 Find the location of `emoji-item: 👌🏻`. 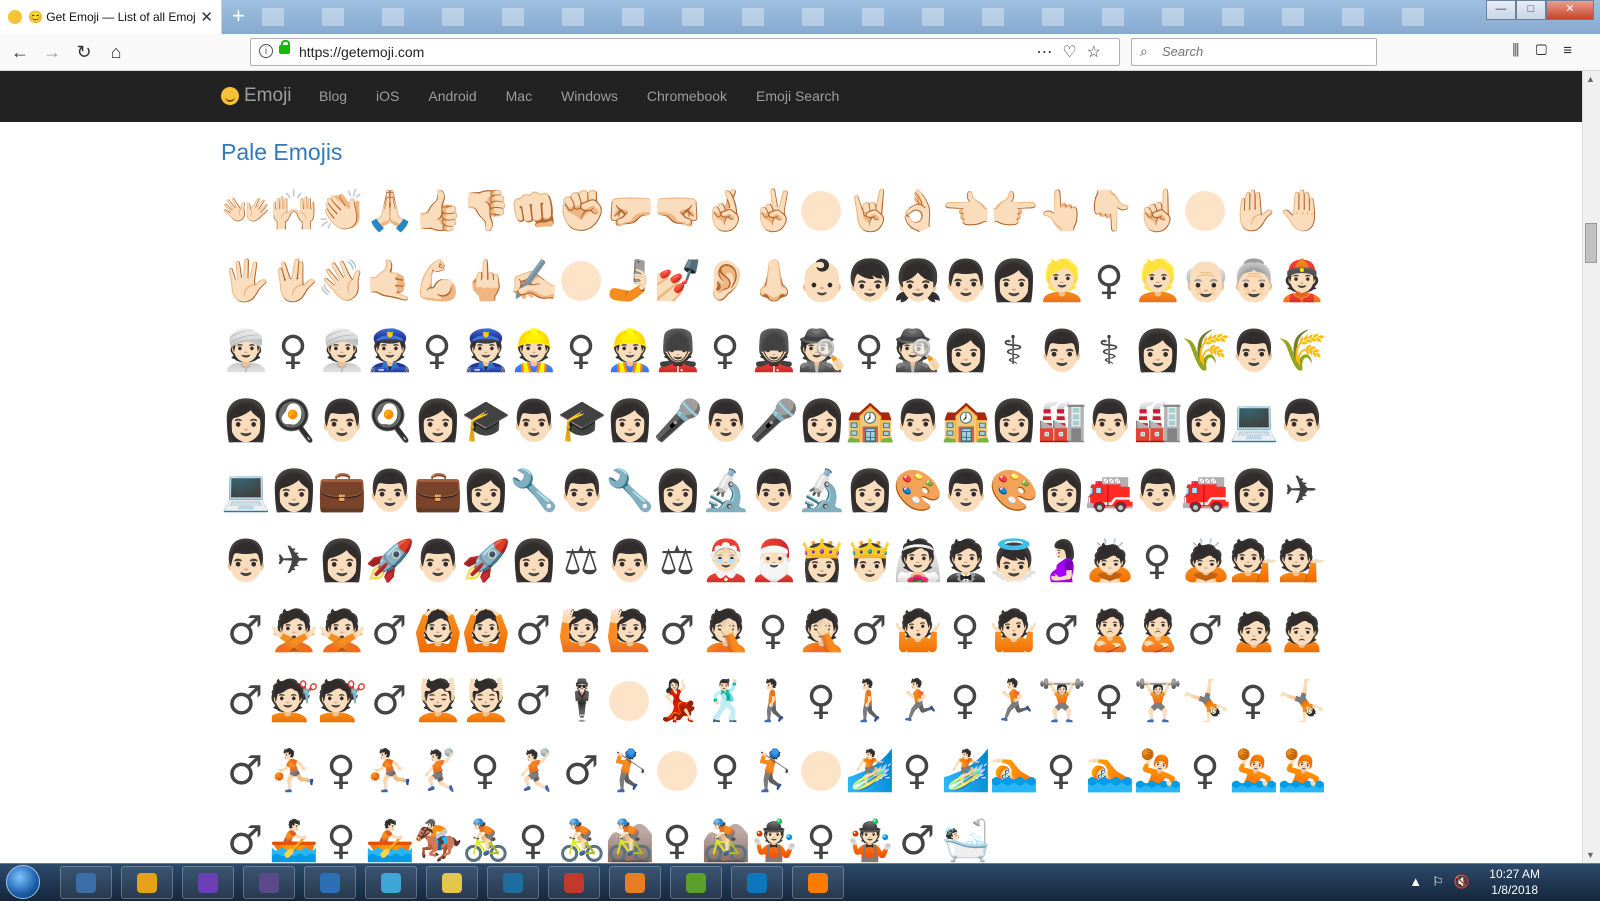

emoji-item: 👌🏻 is located at coordinates (918, 211).